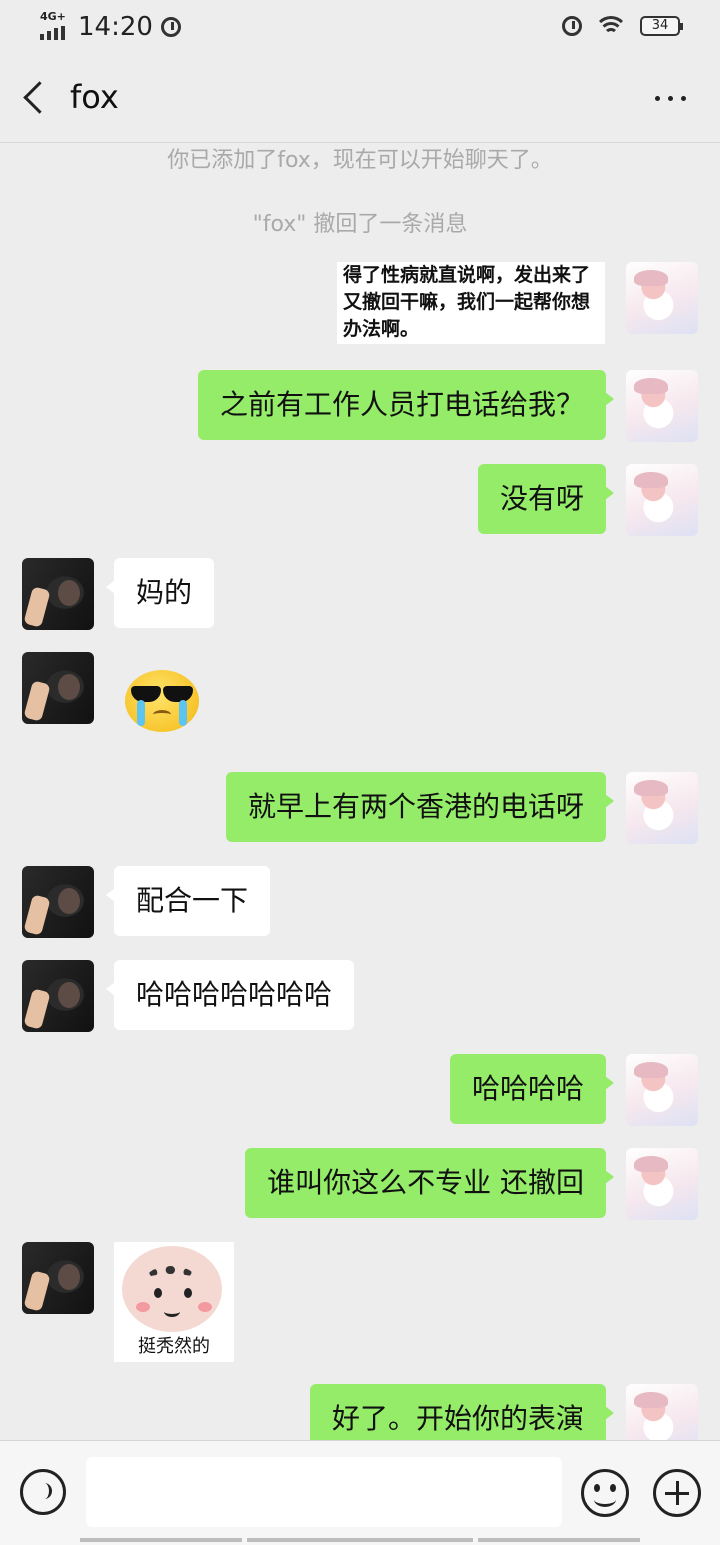 The height and width of the screenshot is (1545, 720). Describe the element at coordinates (661, 26) in the screenshot. I see `battery-icon: 34` at that location.